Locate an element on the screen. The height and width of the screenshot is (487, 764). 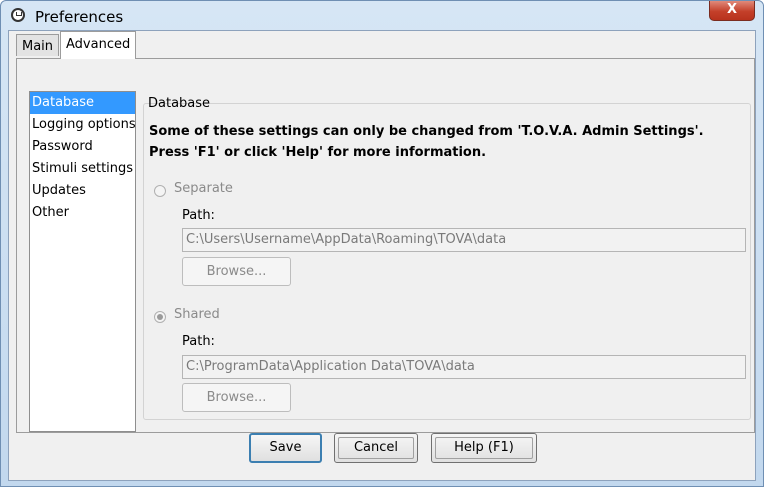
shared-radio-label: Shared is located at coordinates (197, 314).